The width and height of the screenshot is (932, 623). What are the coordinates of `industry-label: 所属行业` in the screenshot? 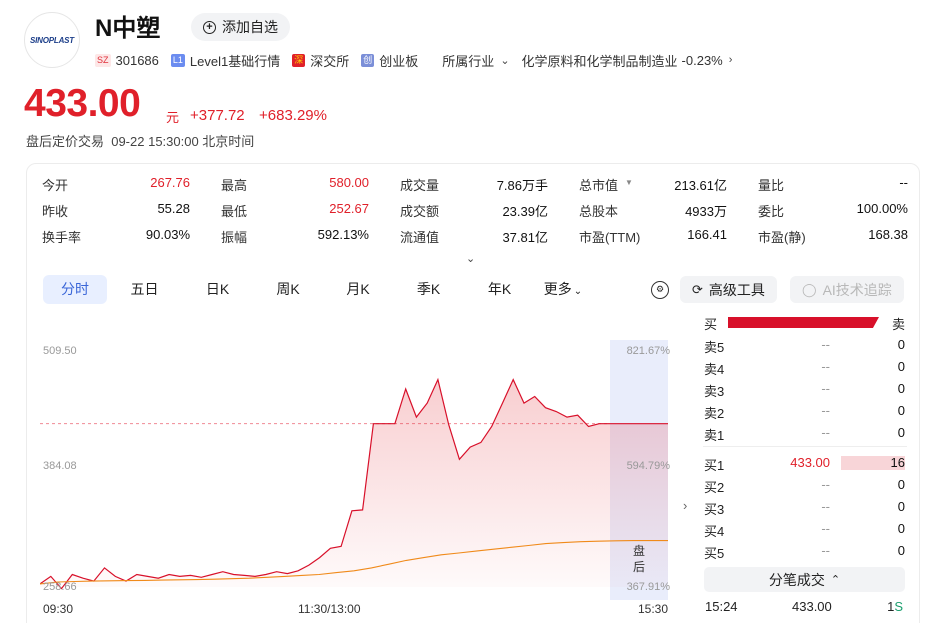 It's located at (468, 61).